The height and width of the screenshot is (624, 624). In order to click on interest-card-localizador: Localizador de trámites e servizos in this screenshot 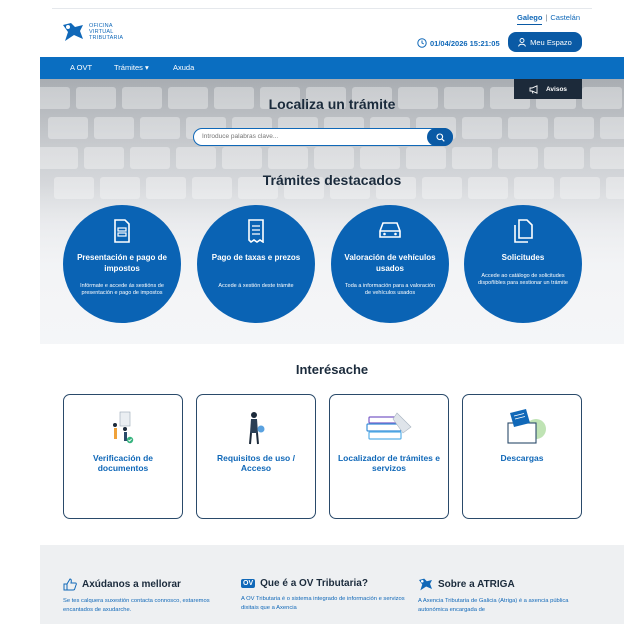, I will do `click(389, 456)`.